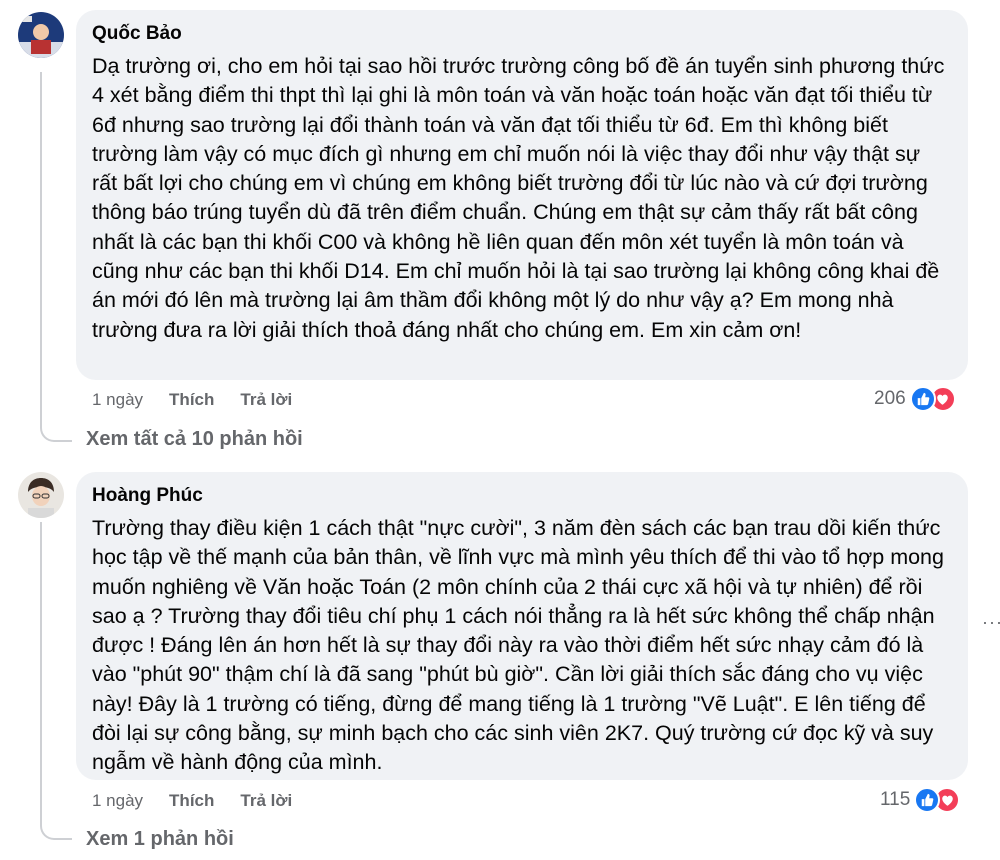  I want to click on reaction-summary: 206, so click(915, 399).